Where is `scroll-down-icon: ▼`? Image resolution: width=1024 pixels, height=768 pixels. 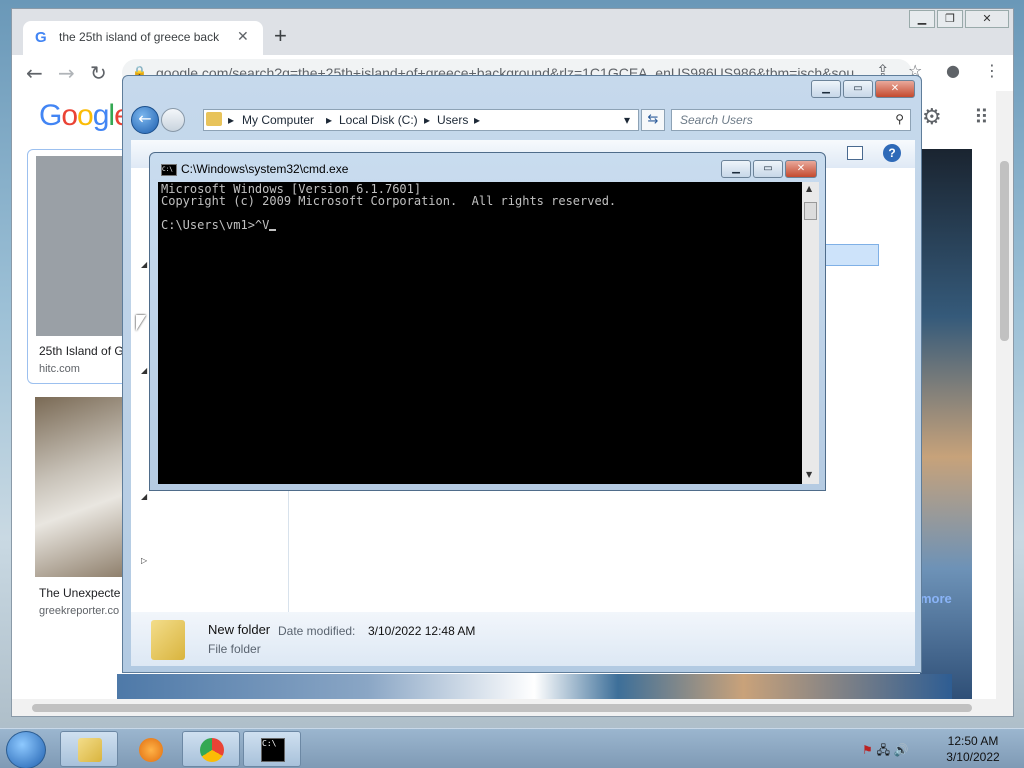 scroll-down-icon: ▼ is located at coordinates (809, 474).